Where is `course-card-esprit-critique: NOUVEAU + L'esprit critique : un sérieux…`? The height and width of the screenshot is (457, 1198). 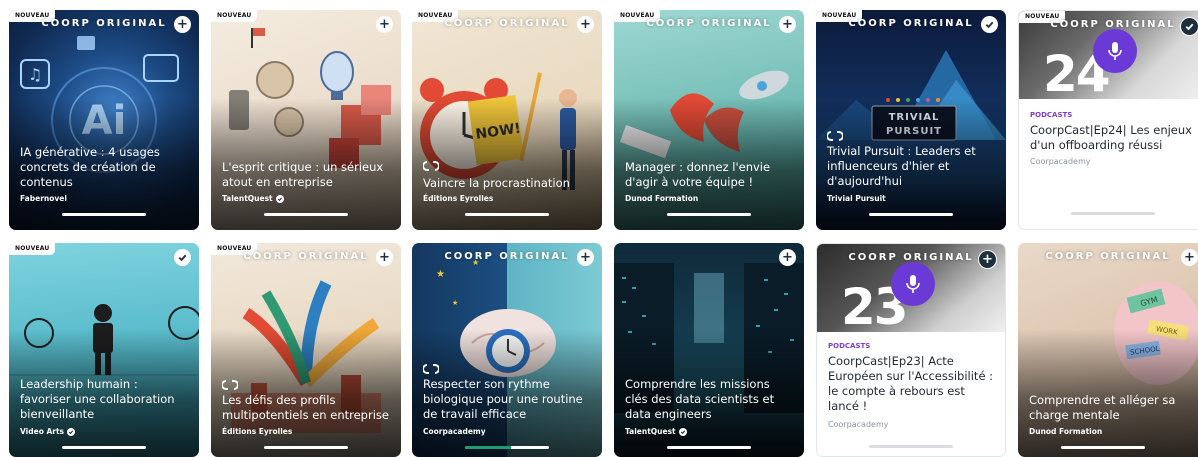 course-card-esprit-critique: NOUVEAU + L'esprit critique : un sérieux… is located at coordinates (306, 120).